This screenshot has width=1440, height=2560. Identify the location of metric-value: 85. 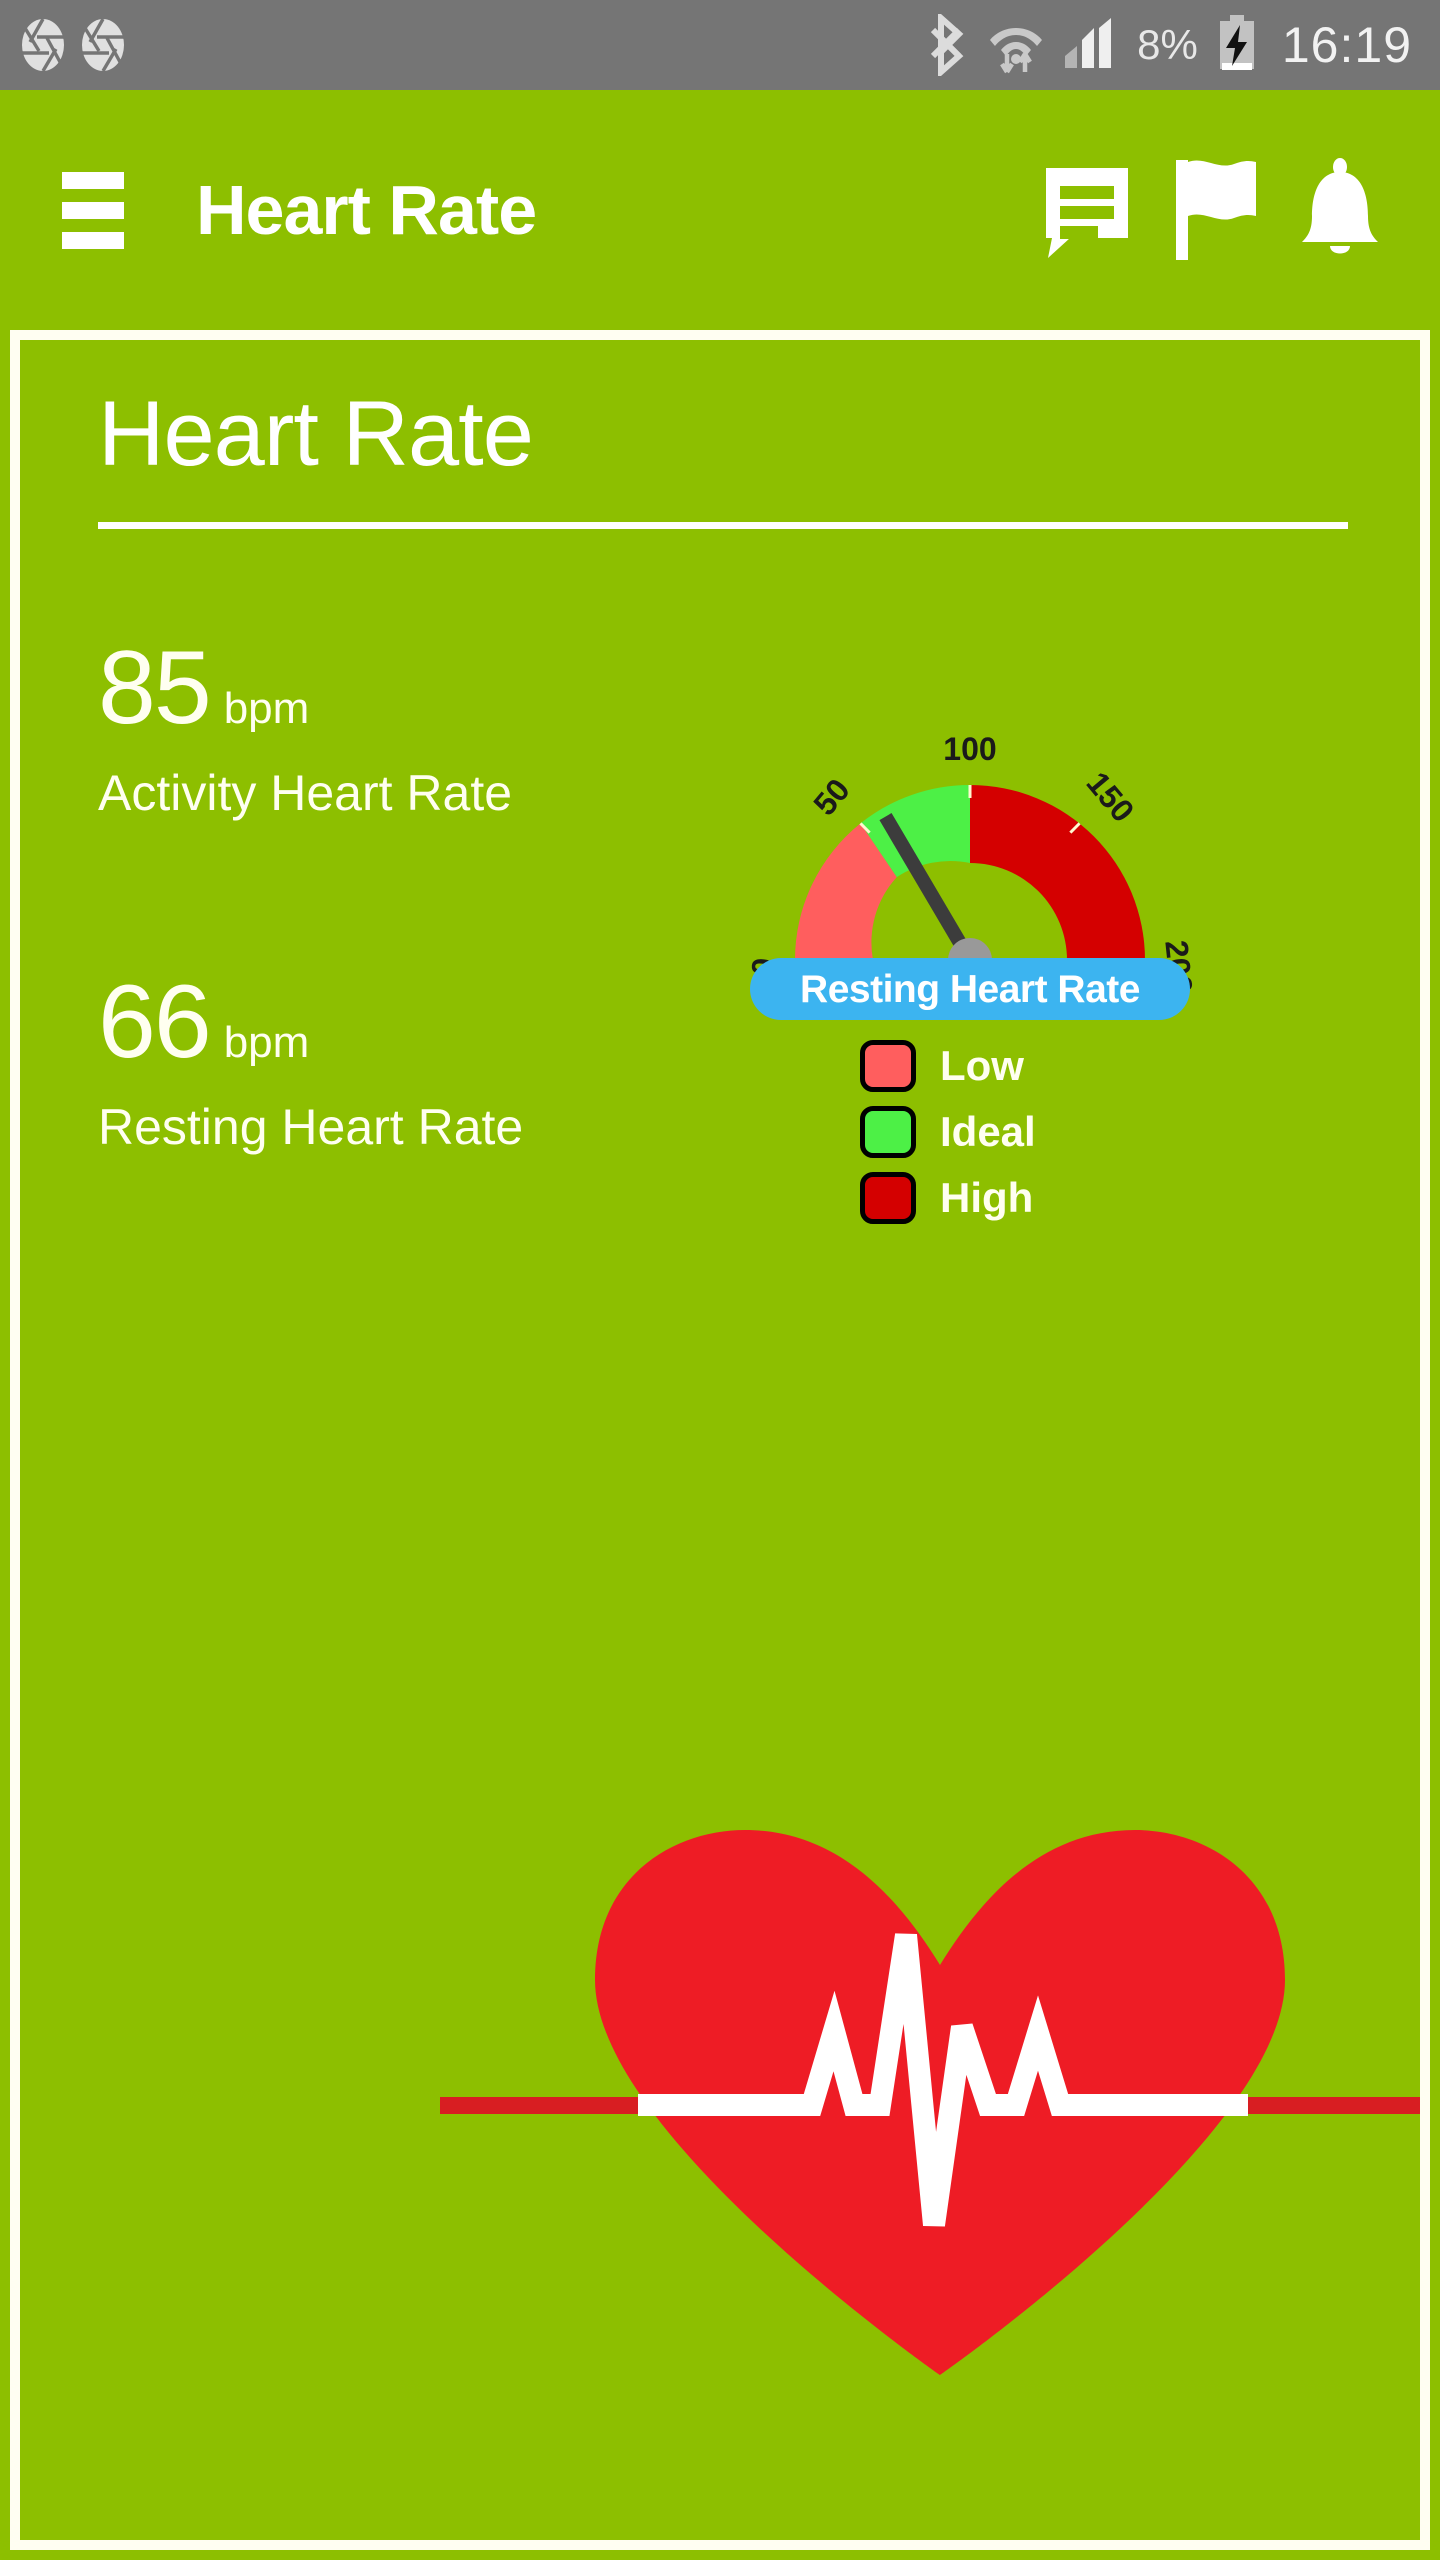
(155, 688).